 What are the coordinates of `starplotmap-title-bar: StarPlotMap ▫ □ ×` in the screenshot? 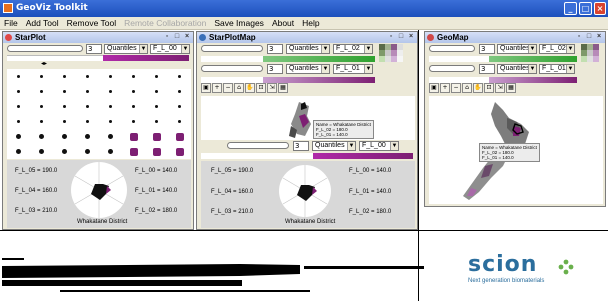 It's located at (307, 37).